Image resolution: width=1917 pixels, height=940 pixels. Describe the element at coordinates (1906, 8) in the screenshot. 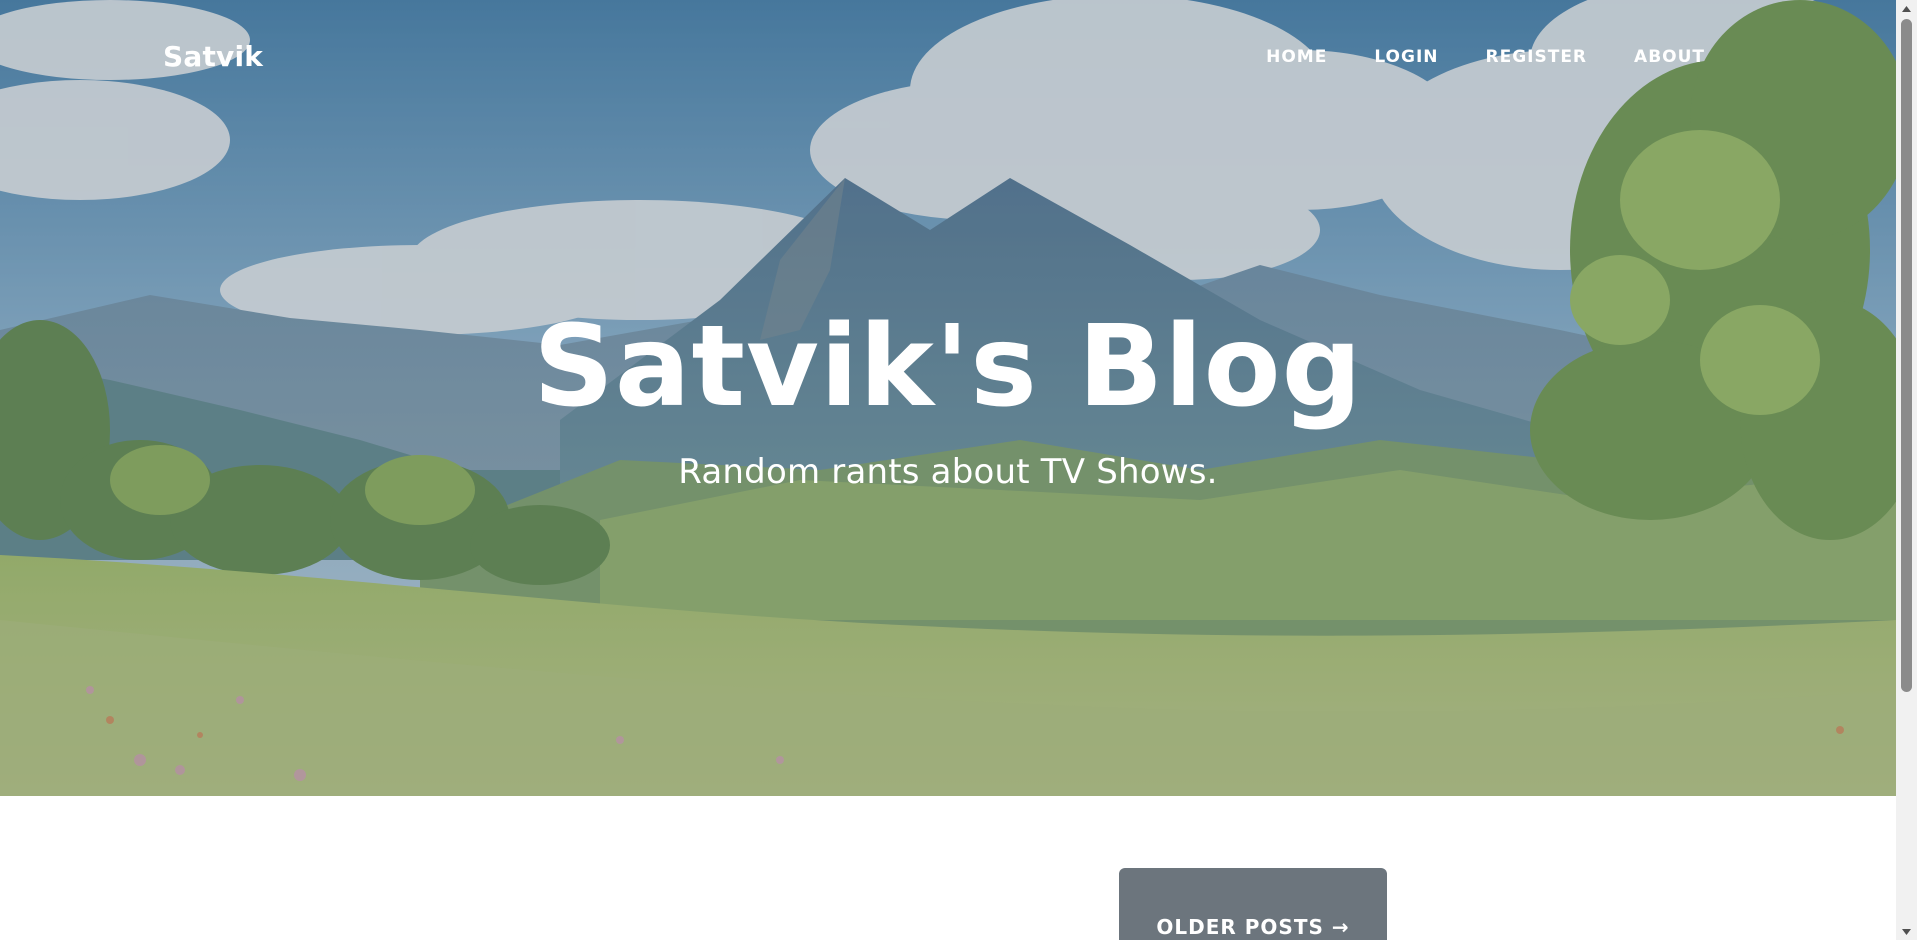

I see `scroll-up-arrow-icon` at that location.